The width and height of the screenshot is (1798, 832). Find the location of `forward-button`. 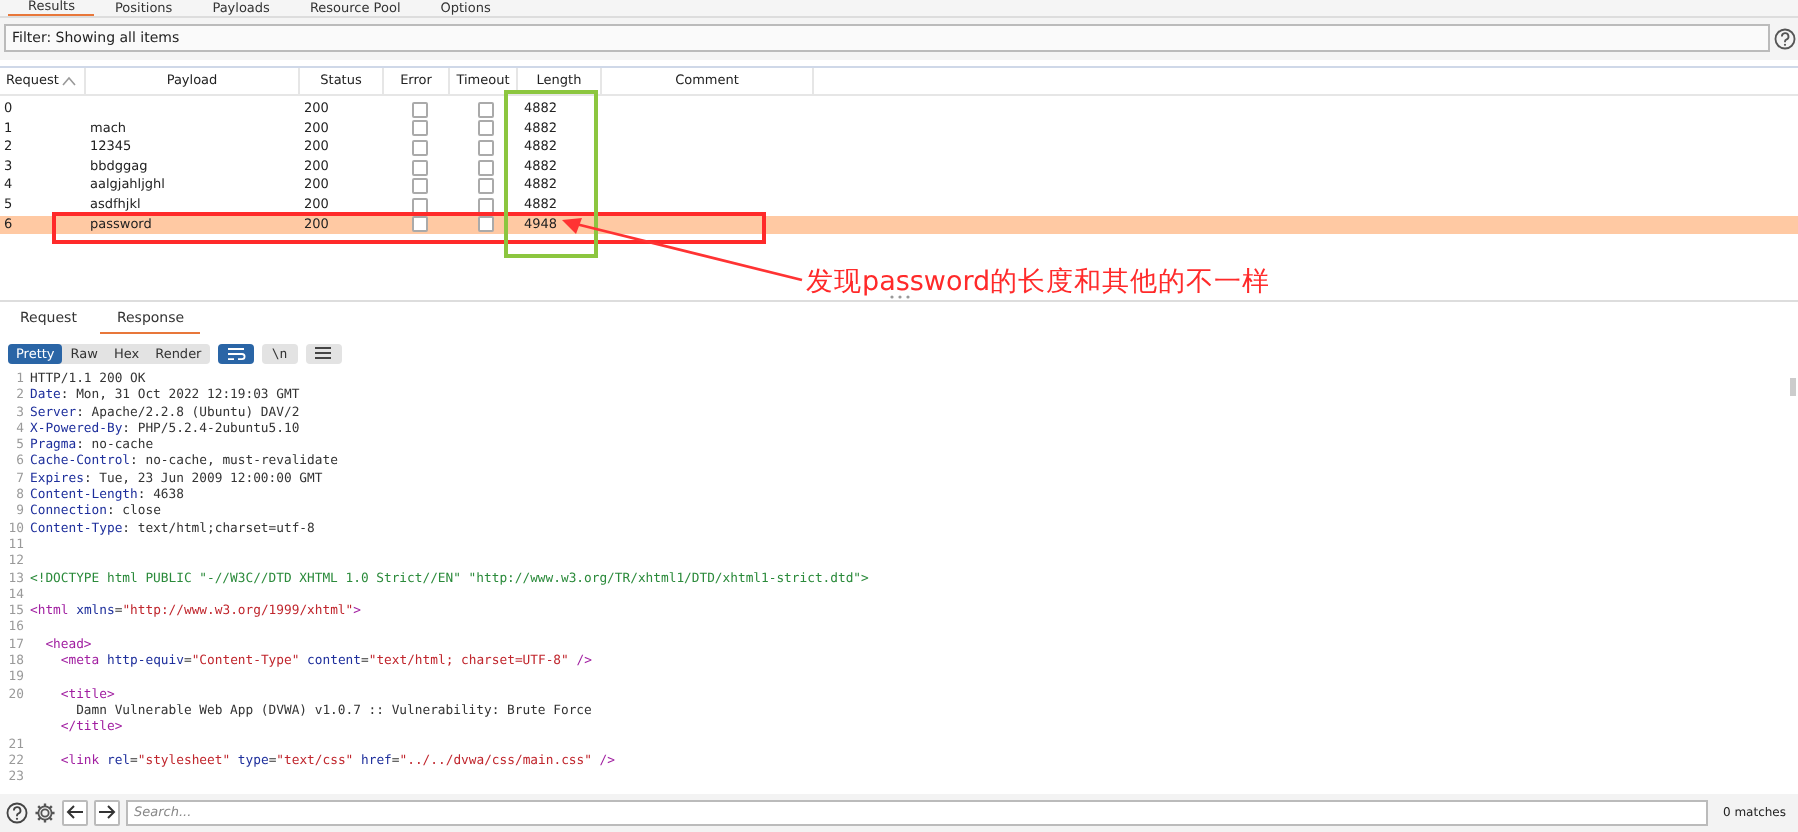

forward-button is located at coordinates (107, 812).